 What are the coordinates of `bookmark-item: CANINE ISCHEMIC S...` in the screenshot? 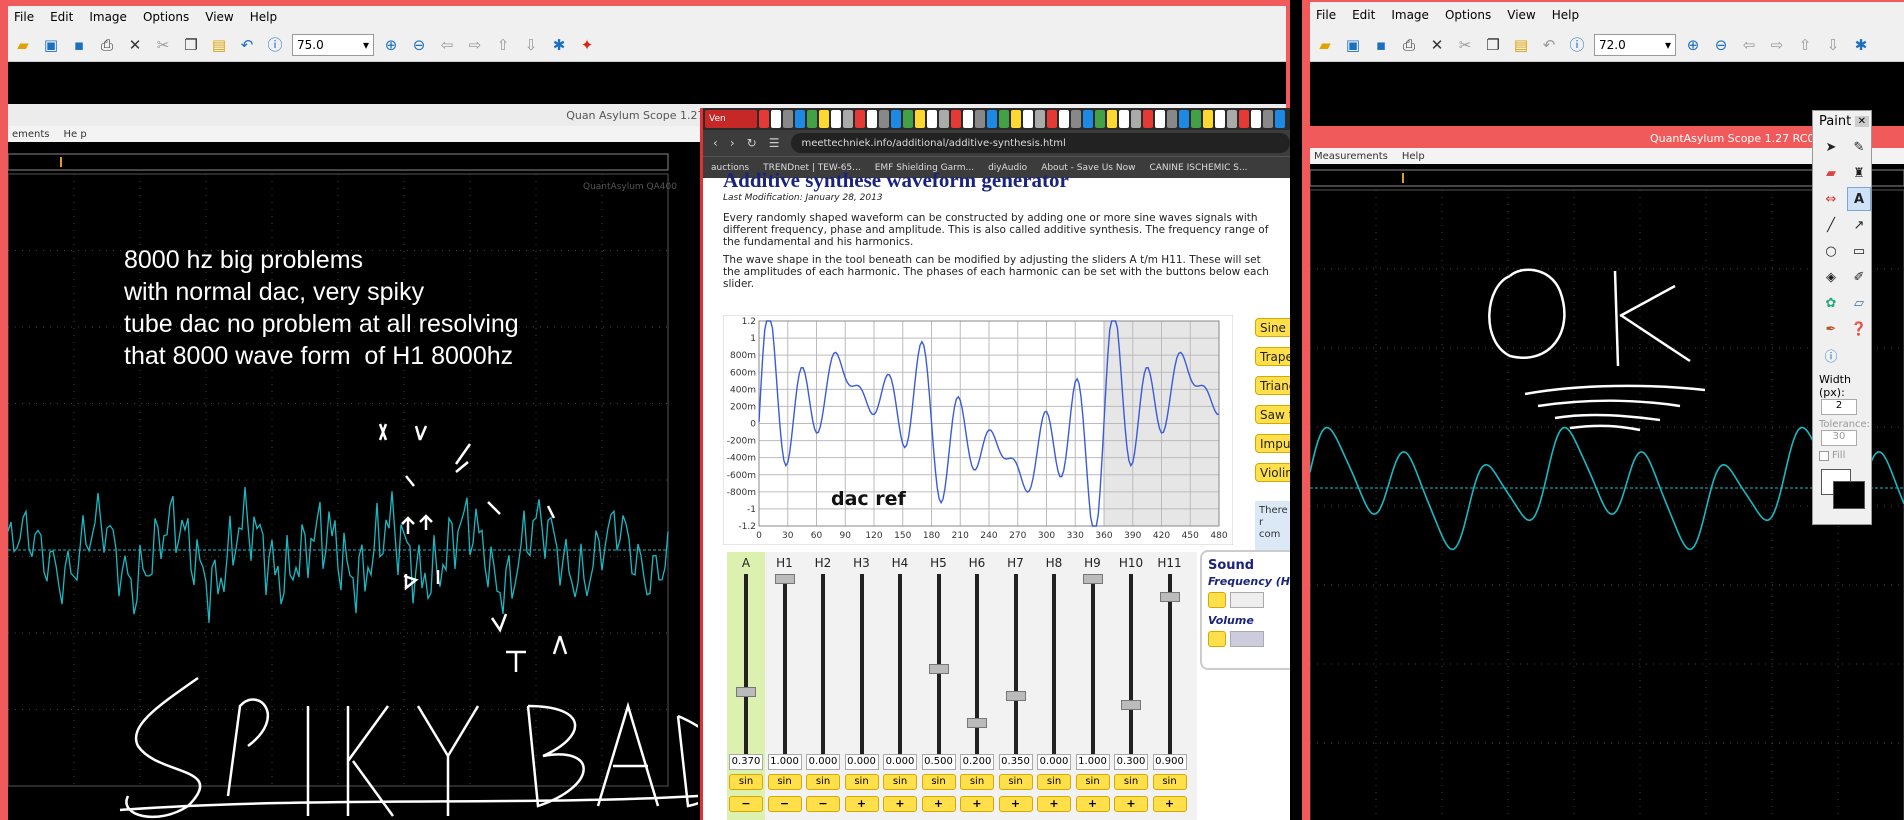 It's located at (1198, 168).